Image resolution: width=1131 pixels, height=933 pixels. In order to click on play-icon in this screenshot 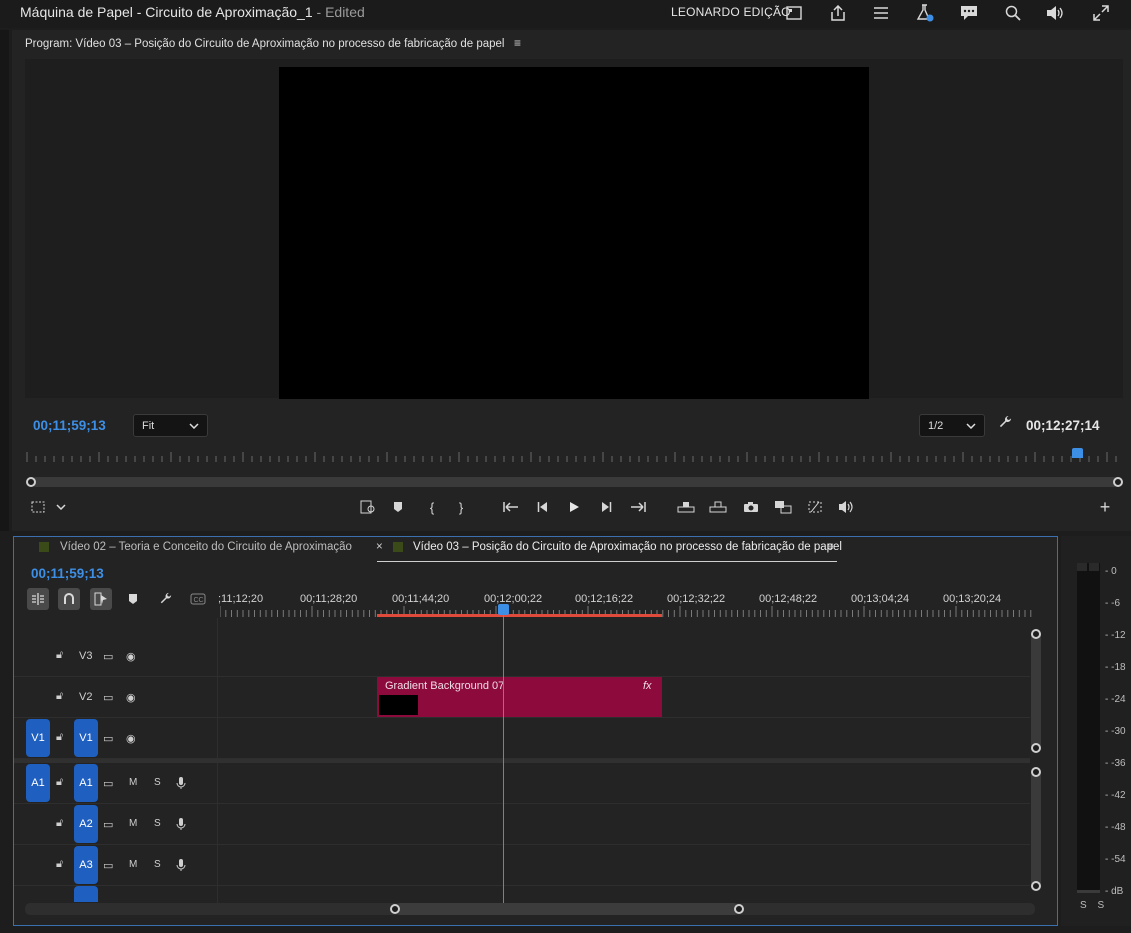, I will do `click(574, 507)`.